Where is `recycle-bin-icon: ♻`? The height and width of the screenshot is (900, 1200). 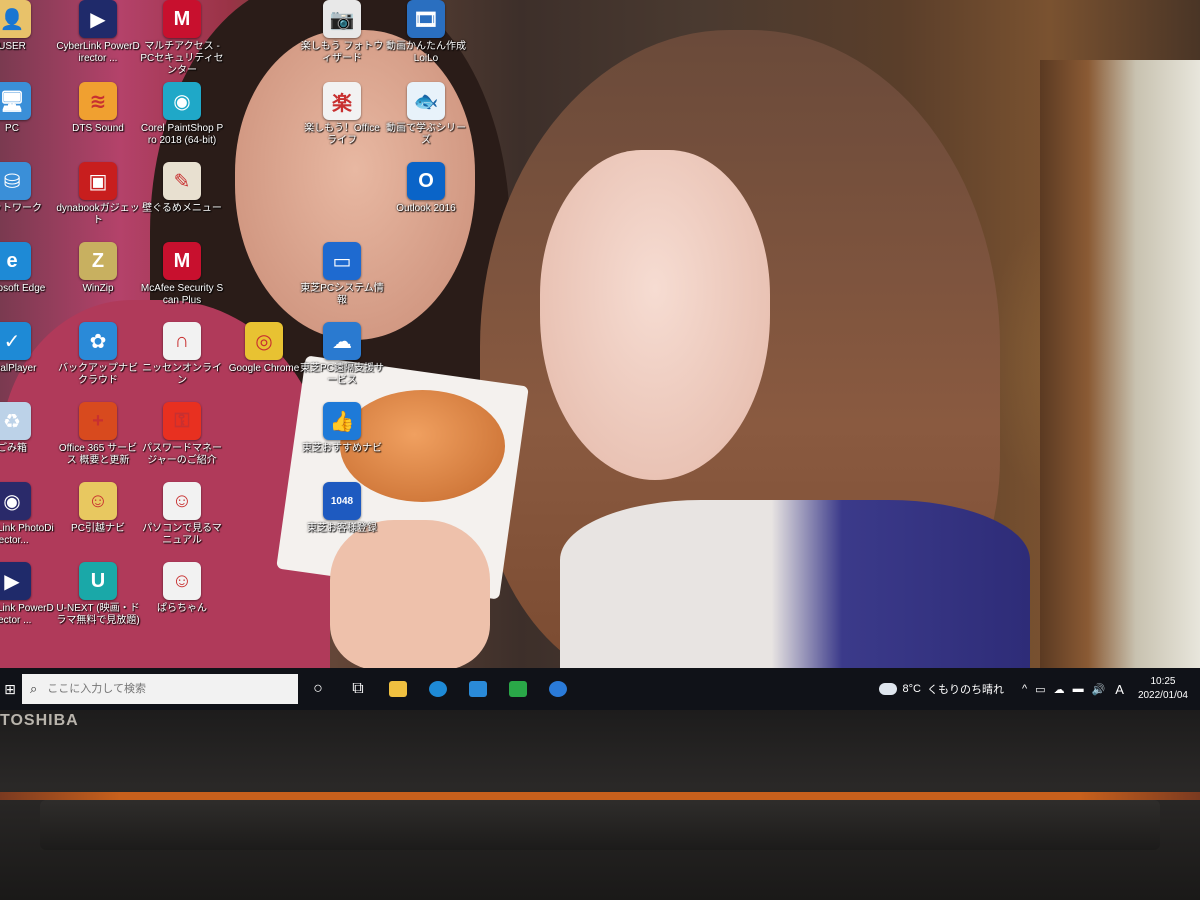 recycle-bin-icon: ♻ is located at coordinates (15, 421).